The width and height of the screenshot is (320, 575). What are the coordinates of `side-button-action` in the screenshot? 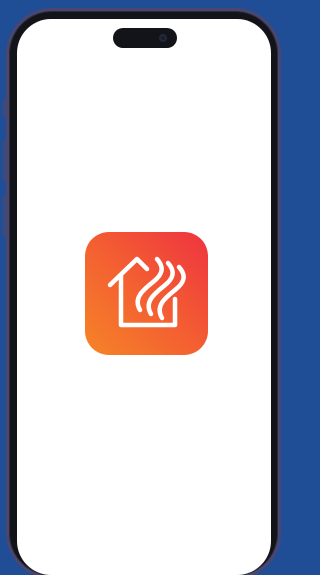 It's located at (5, 108).